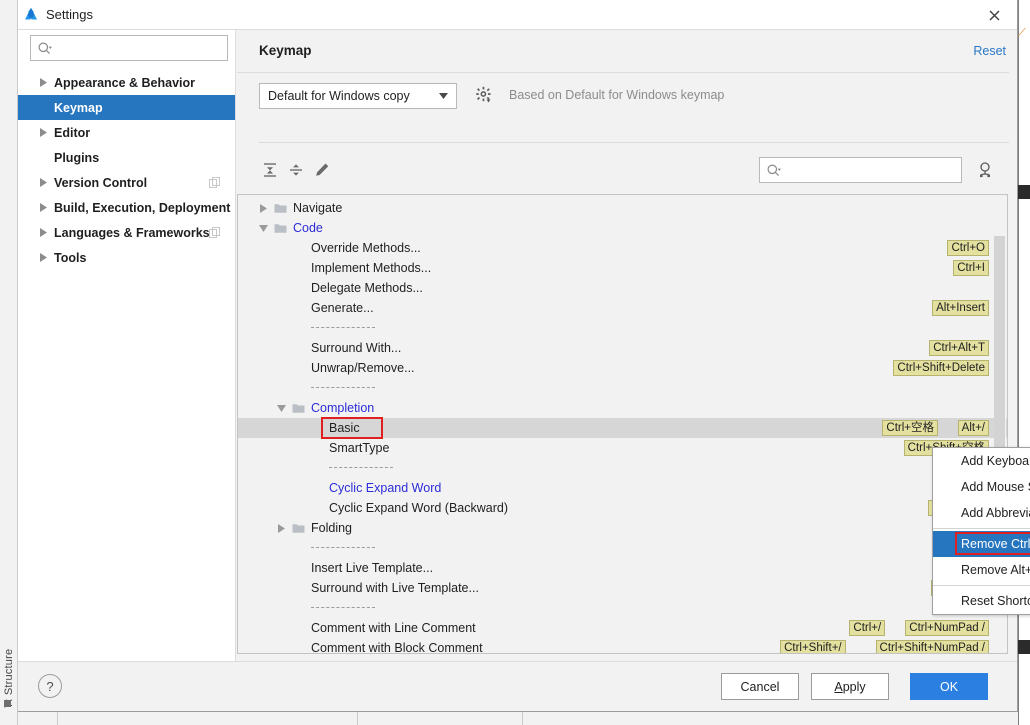 The image size is (1030, 725). What do you see at coordinates (994, 15) in the screenshot?
I see `close-icon` at bounding box center [994, 15].